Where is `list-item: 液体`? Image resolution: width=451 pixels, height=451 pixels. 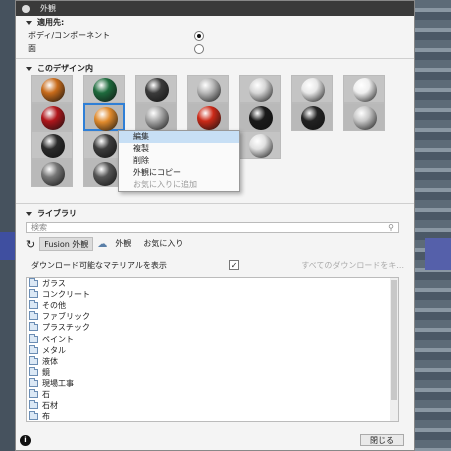
list-item: 液体 is located at coordinates (212, 361).